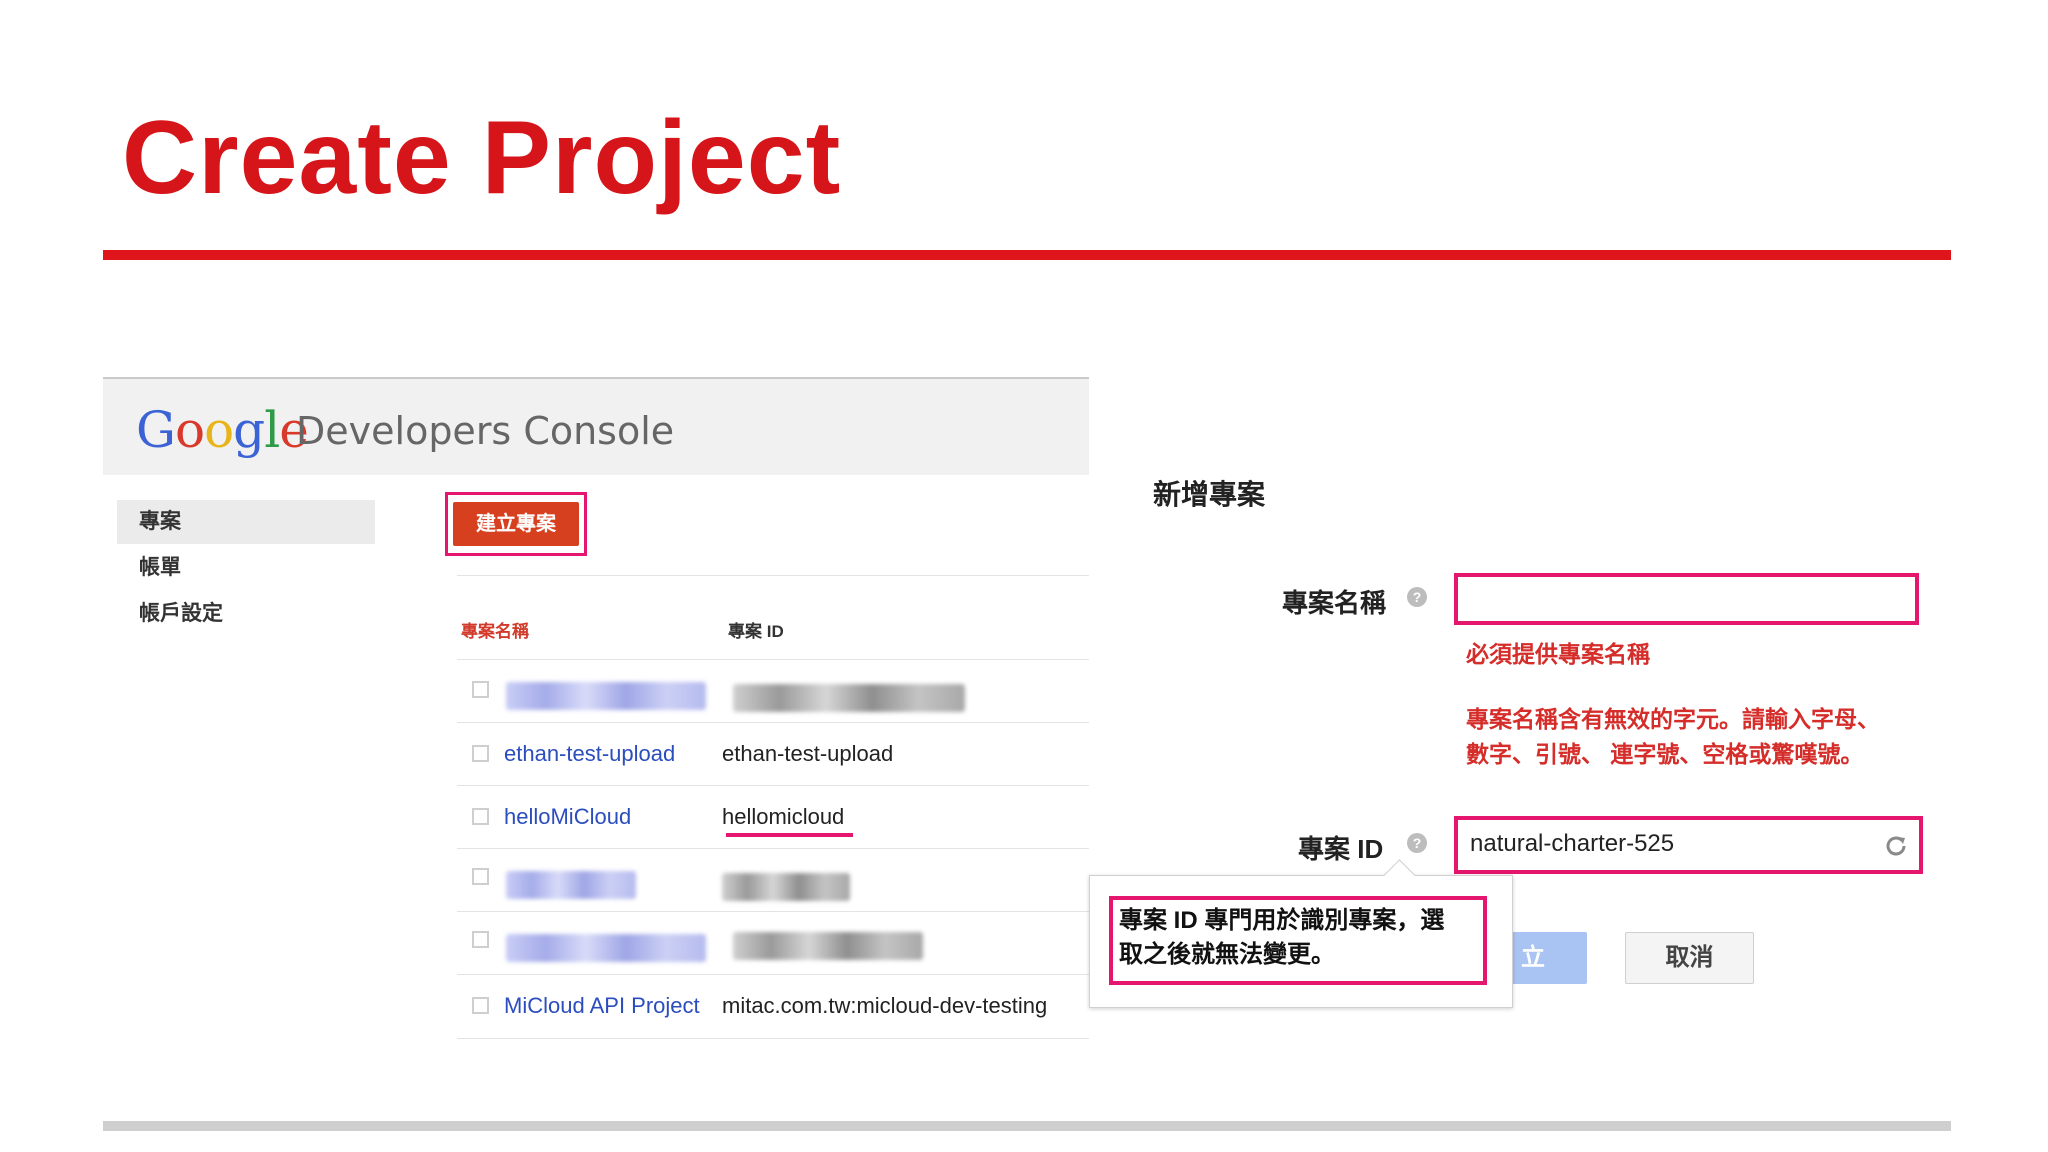  Describe the element at coordinates (1341, 849) in the screenshot. I see `project-id-label: 專案 ID` at that location.